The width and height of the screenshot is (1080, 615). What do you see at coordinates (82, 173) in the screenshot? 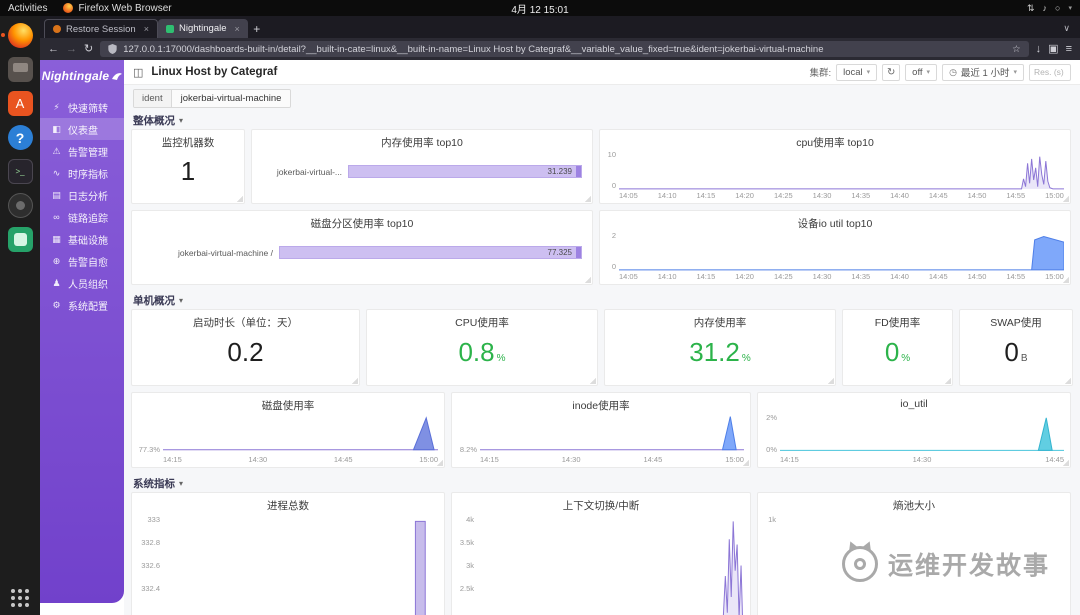
I see `sidebar-item-metrics: ∿ 时序指标` at bounding box center [82, 173].